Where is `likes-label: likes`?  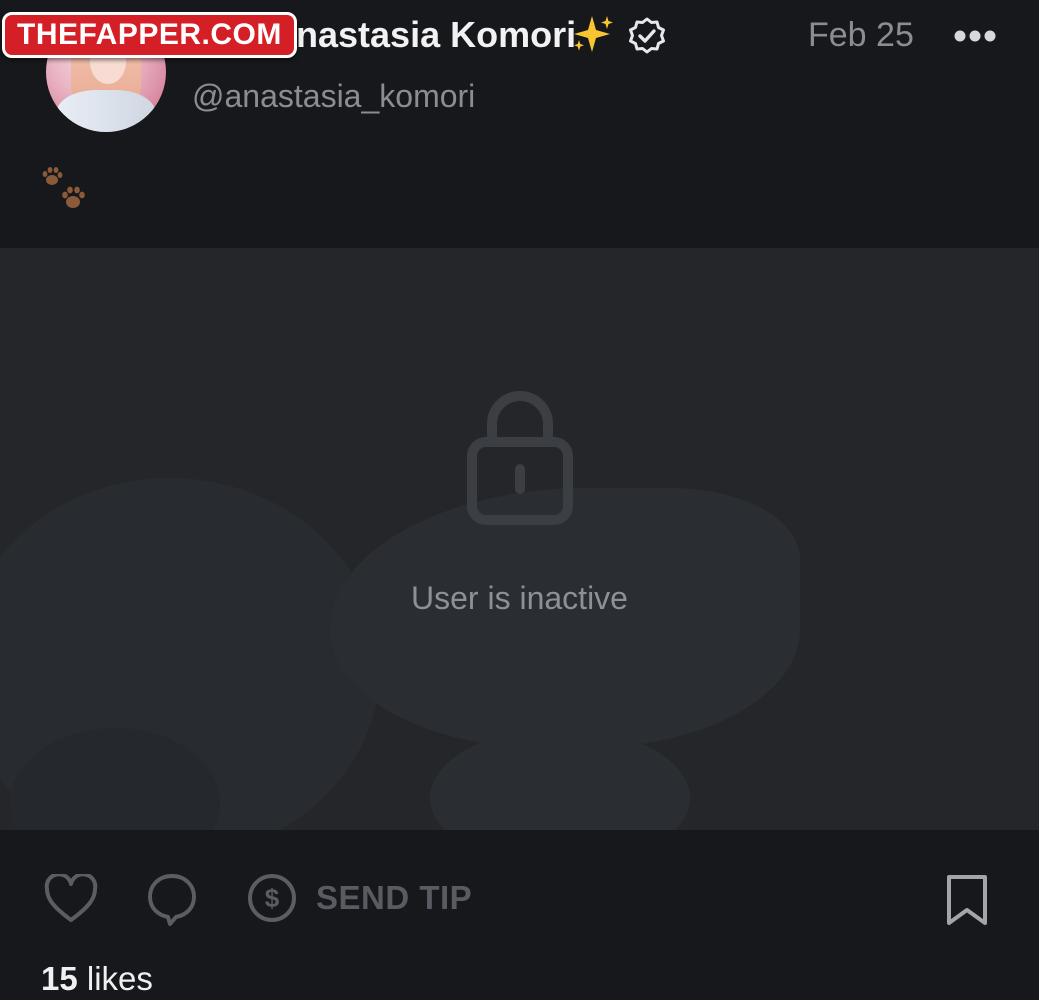 likes-label: likes is located at coordinates (119, 978).